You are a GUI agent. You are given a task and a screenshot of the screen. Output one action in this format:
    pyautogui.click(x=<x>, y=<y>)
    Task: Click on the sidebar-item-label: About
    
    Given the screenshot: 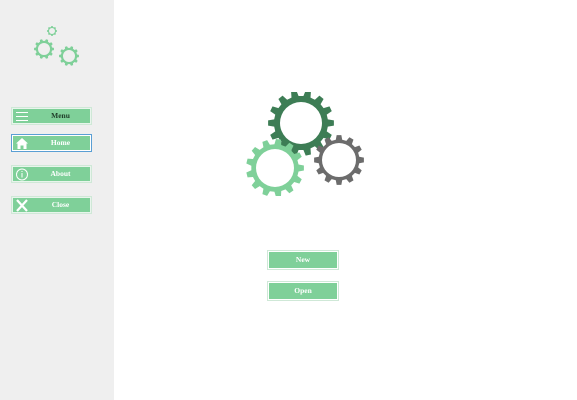 What is the action you would take?
    pyautogui.click(x=60, y=173)
    